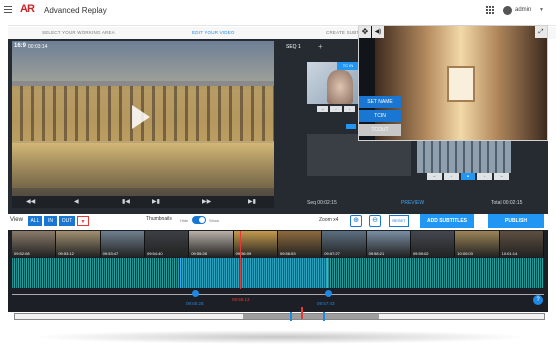 The image size is (560, 357). I want to click on frame-timecode: 09:54:40, so click(154, 253).